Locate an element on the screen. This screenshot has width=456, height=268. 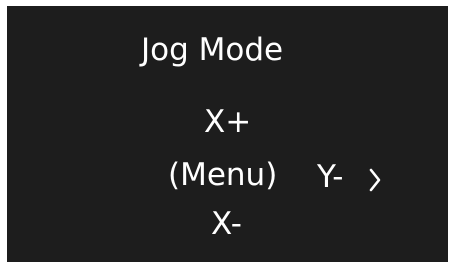
page-title: Jog Mode is located at coordinates (212, 50).